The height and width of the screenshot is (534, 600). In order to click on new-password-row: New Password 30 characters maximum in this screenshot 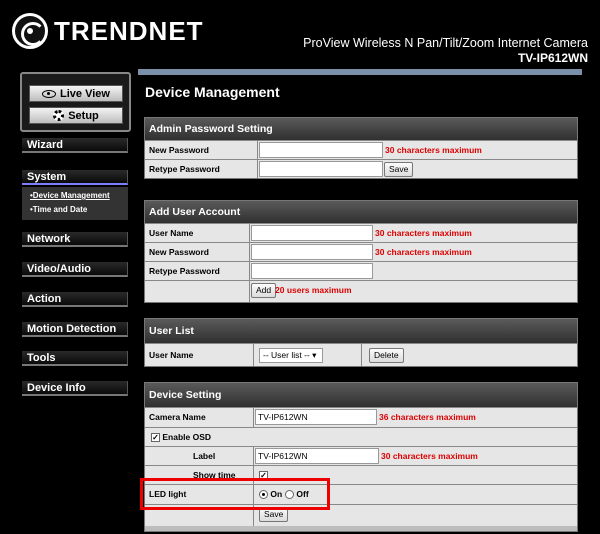, I will do `click(361, 149)`.